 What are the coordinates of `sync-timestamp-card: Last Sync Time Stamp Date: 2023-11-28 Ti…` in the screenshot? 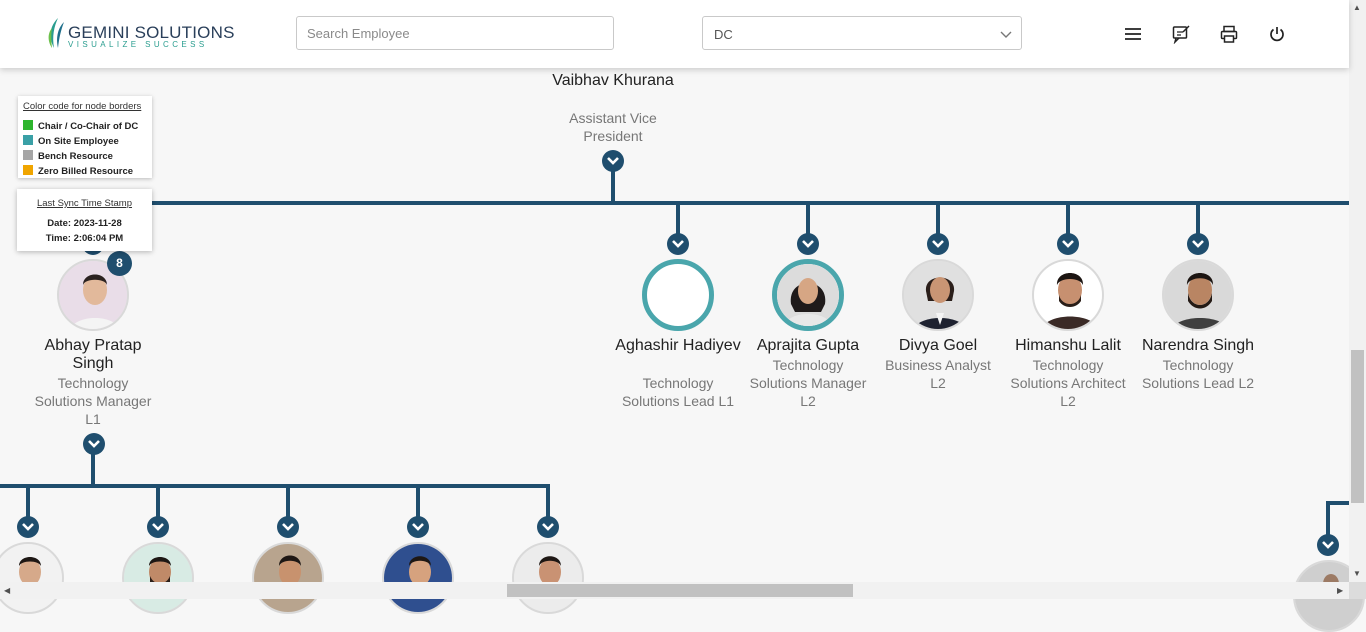 It's located at (84, 220).